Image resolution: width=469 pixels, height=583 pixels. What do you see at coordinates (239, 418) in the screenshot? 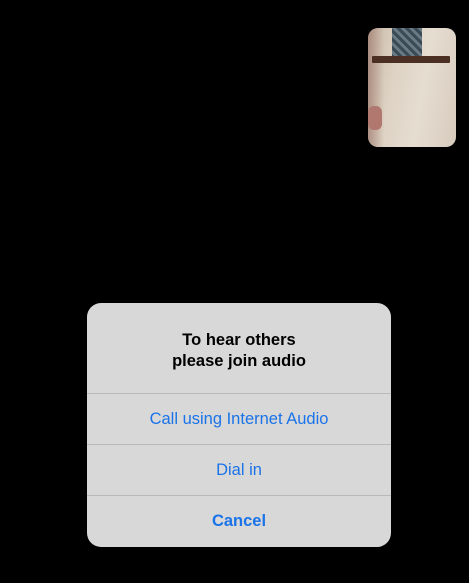
I see `call-internet-audio-button: Call using Internet Audio` at bounding box center [239, 418].